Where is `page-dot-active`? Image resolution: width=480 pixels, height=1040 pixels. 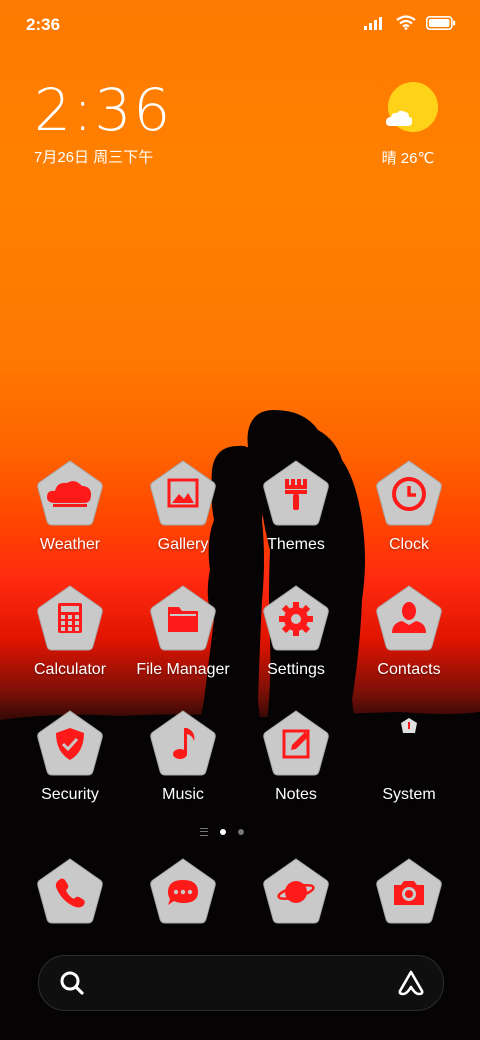
page-dot-active is located at coordinates (223, 832).